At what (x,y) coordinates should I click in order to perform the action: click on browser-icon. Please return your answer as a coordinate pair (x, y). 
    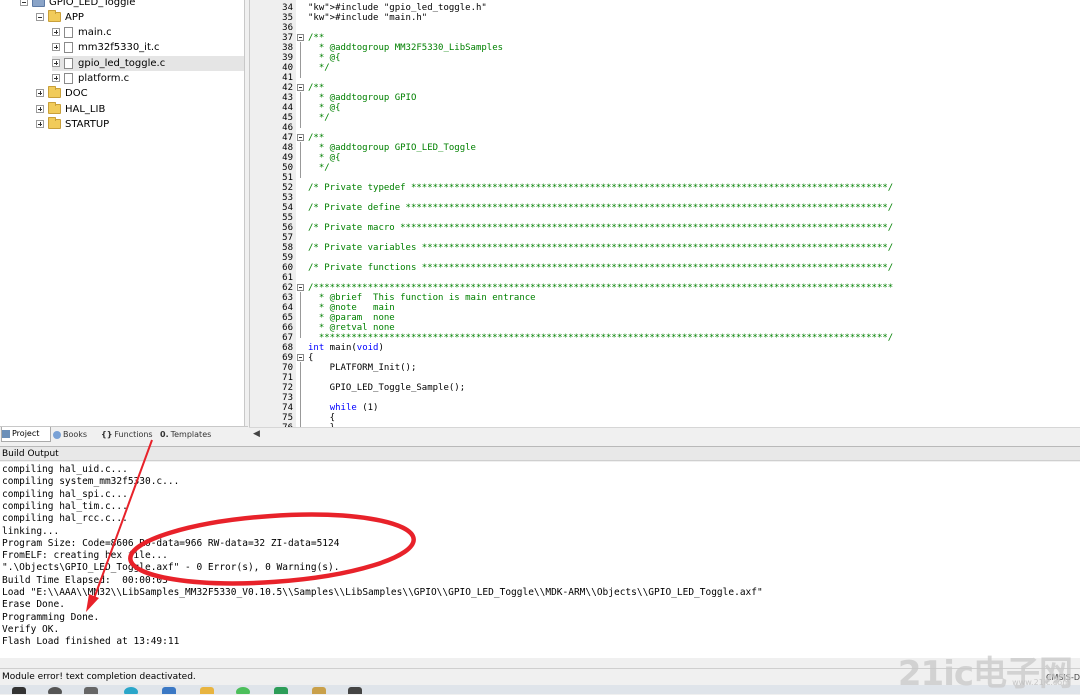
    Looking at the image, I should click on (131, 690).